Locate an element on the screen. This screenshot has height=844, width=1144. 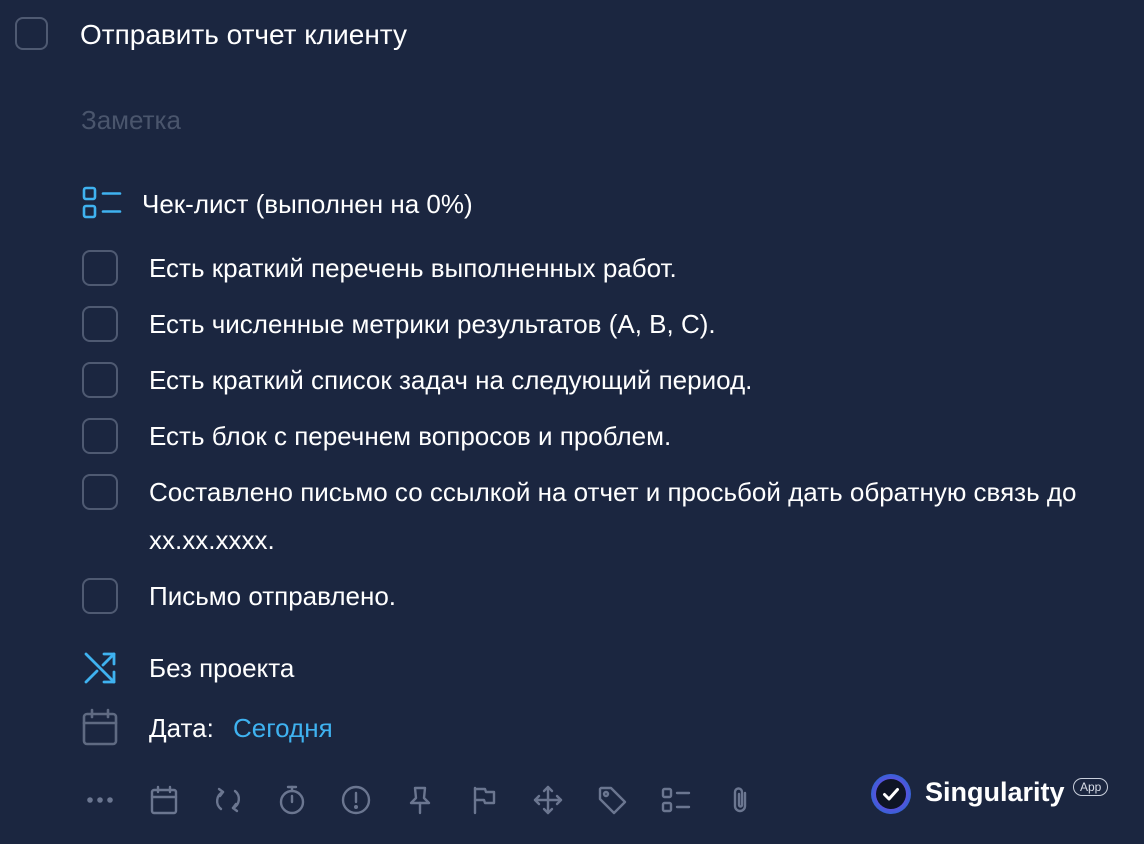
priority-icon is located at coordinates (356, 800).